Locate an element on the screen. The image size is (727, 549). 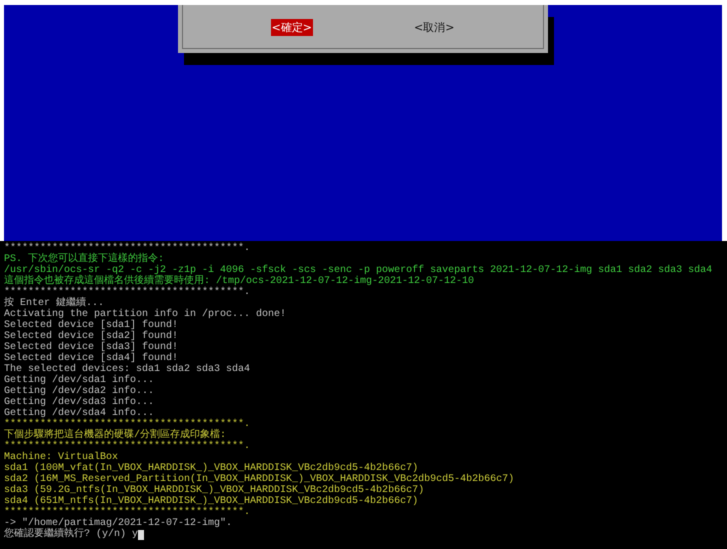
terminal-line: 下個步驟將把這台機器的硬碟/分割區存成印象檔: is located at coordinates (115, 435).